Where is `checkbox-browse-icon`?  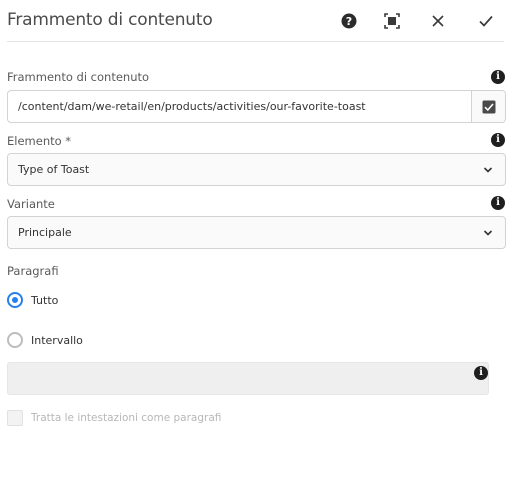 checkbox-browse-icon is located at coordinates (488, 106).